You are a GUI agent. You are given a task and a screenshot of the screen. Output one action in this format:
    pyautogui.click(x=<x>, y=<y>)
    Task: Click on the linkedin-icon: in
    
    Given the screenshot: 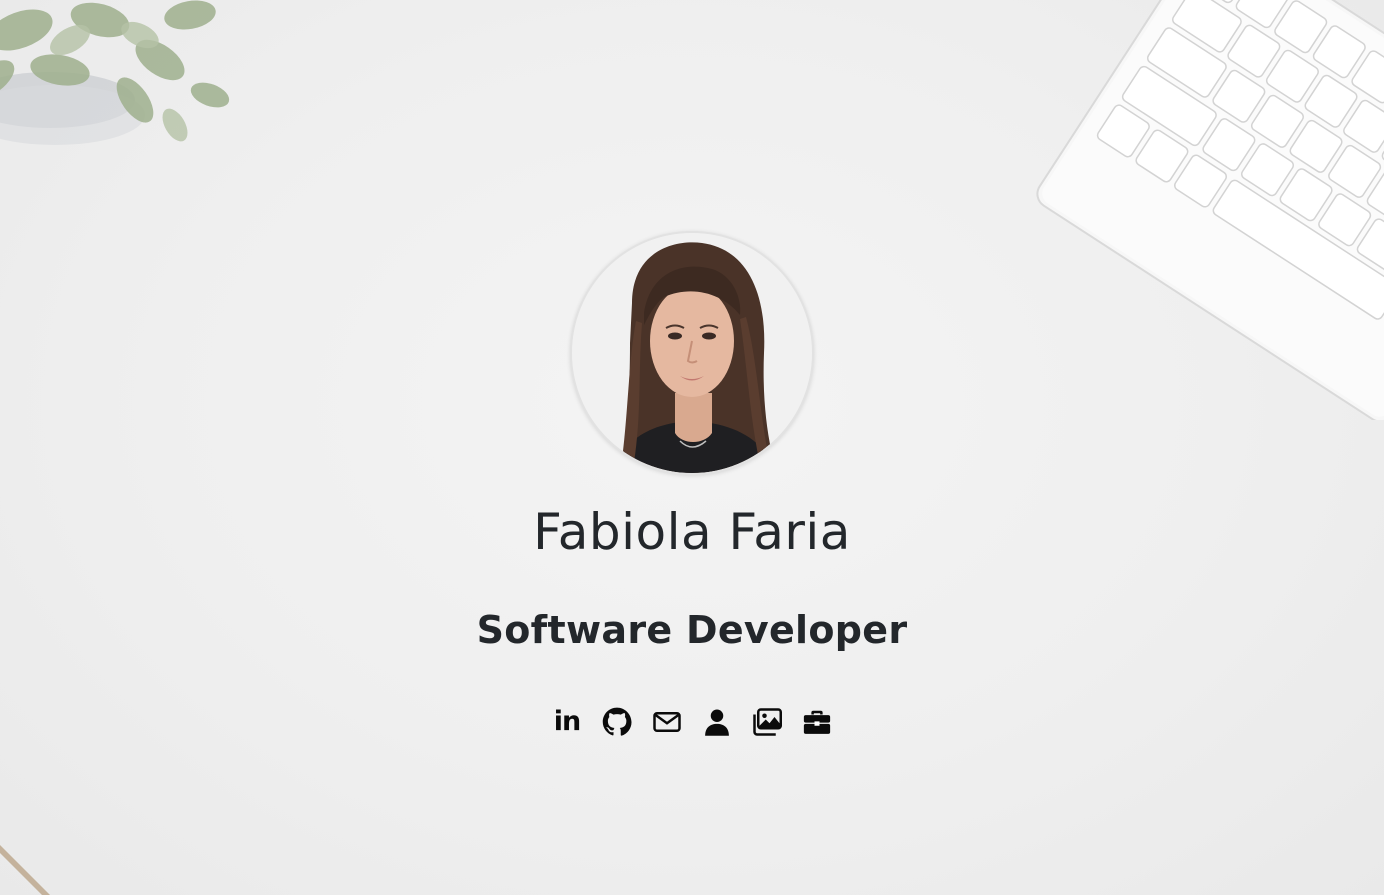 What is the action you would take?
    pyautogui.click(x=567, y=722)
    